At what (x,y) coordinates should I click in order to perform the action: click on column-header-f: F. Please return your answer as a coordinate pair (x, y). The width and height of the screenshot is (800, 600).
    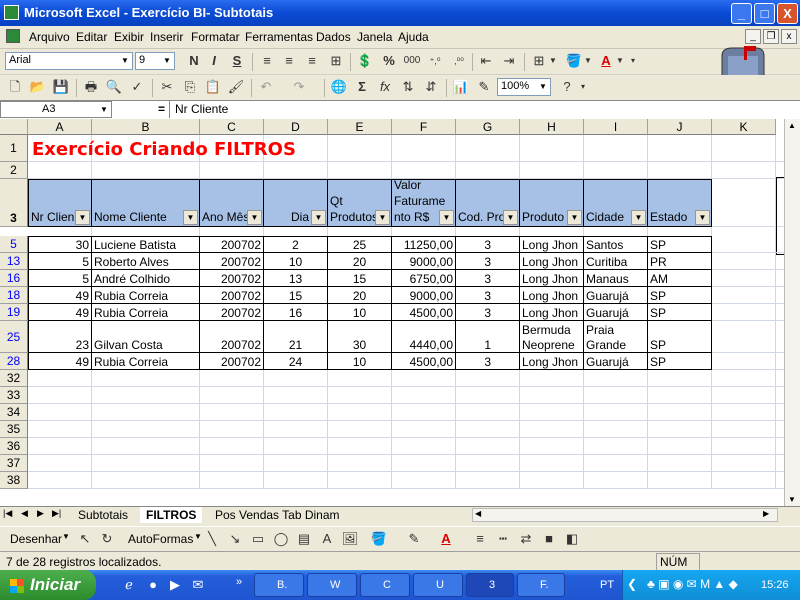
    Looking at the image, I should click on (424, 127).